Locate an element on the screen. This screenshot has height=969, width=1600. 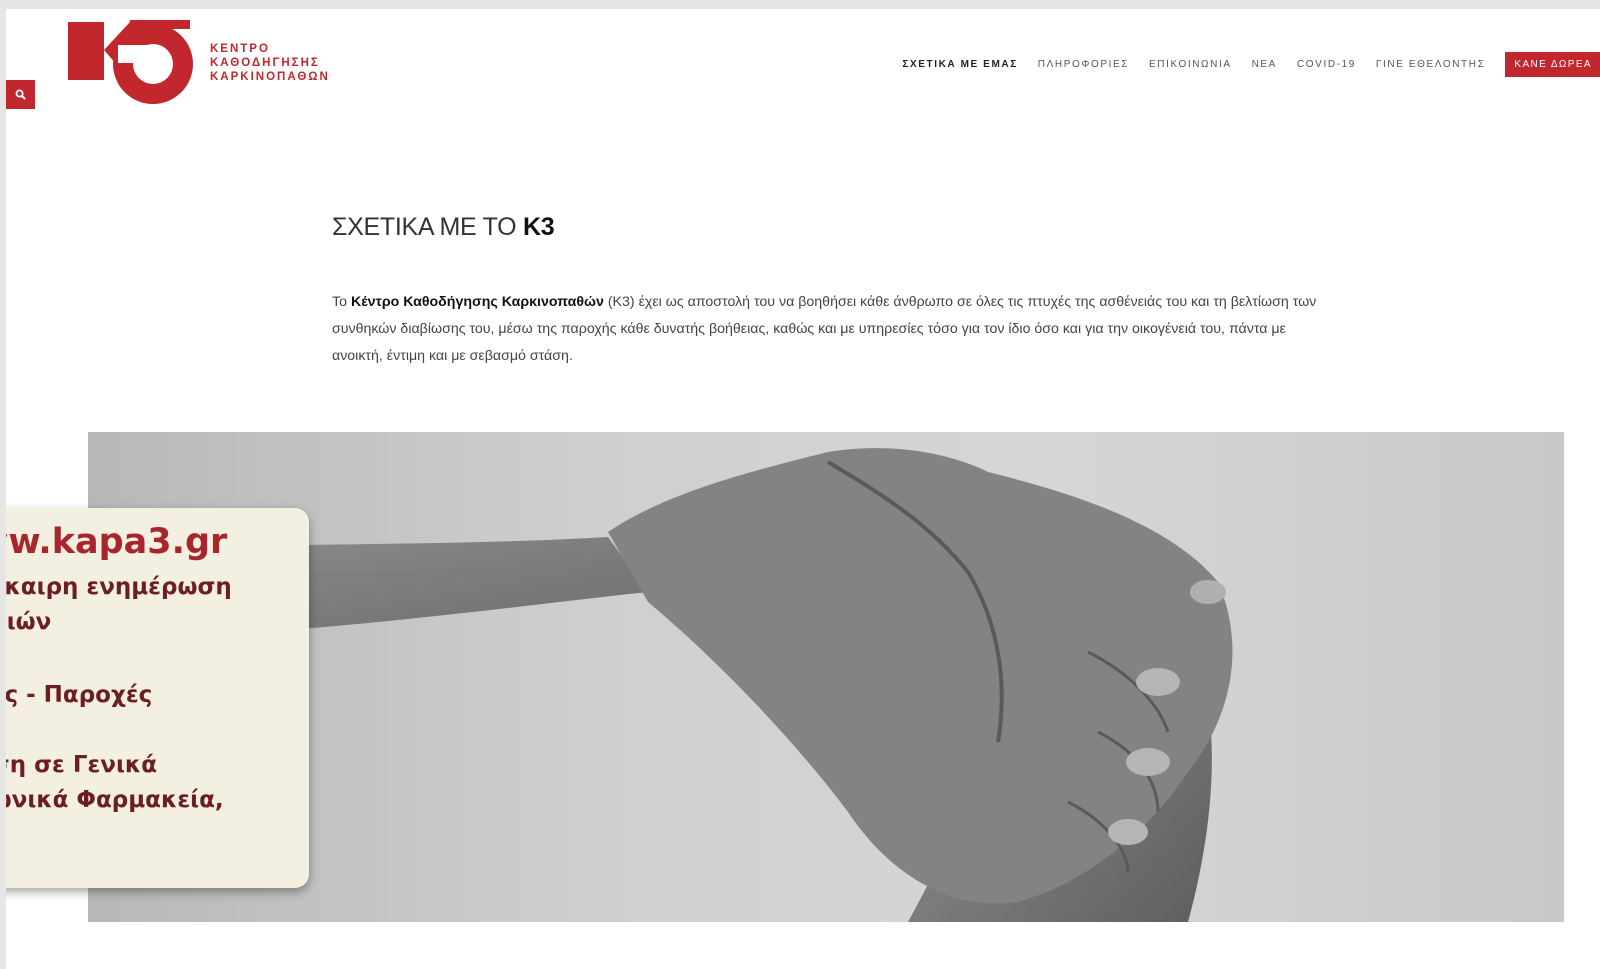
logo-text: ΚΕΝΤΡΟ ΚΑΘΟΔΗΓΗΣΗΣ ΚΑΡΚΙΝΟΠΑΘΩΝ is located at coordinates (270, 63).